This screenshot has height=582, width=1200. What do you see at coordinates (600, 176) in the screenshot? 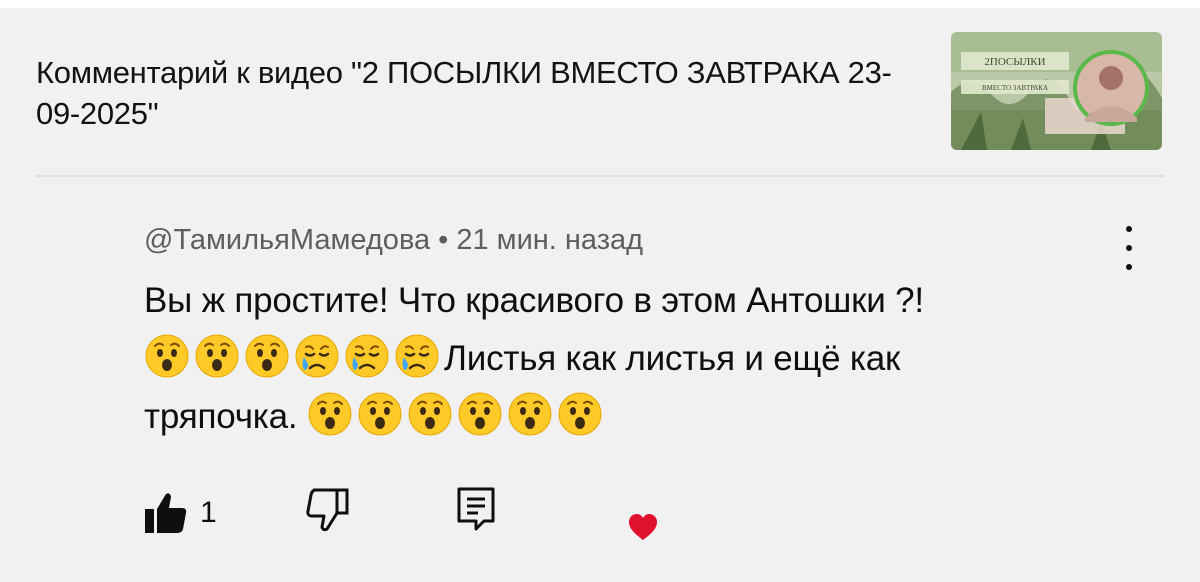
I see `divider` at bounding box center [600, 176].